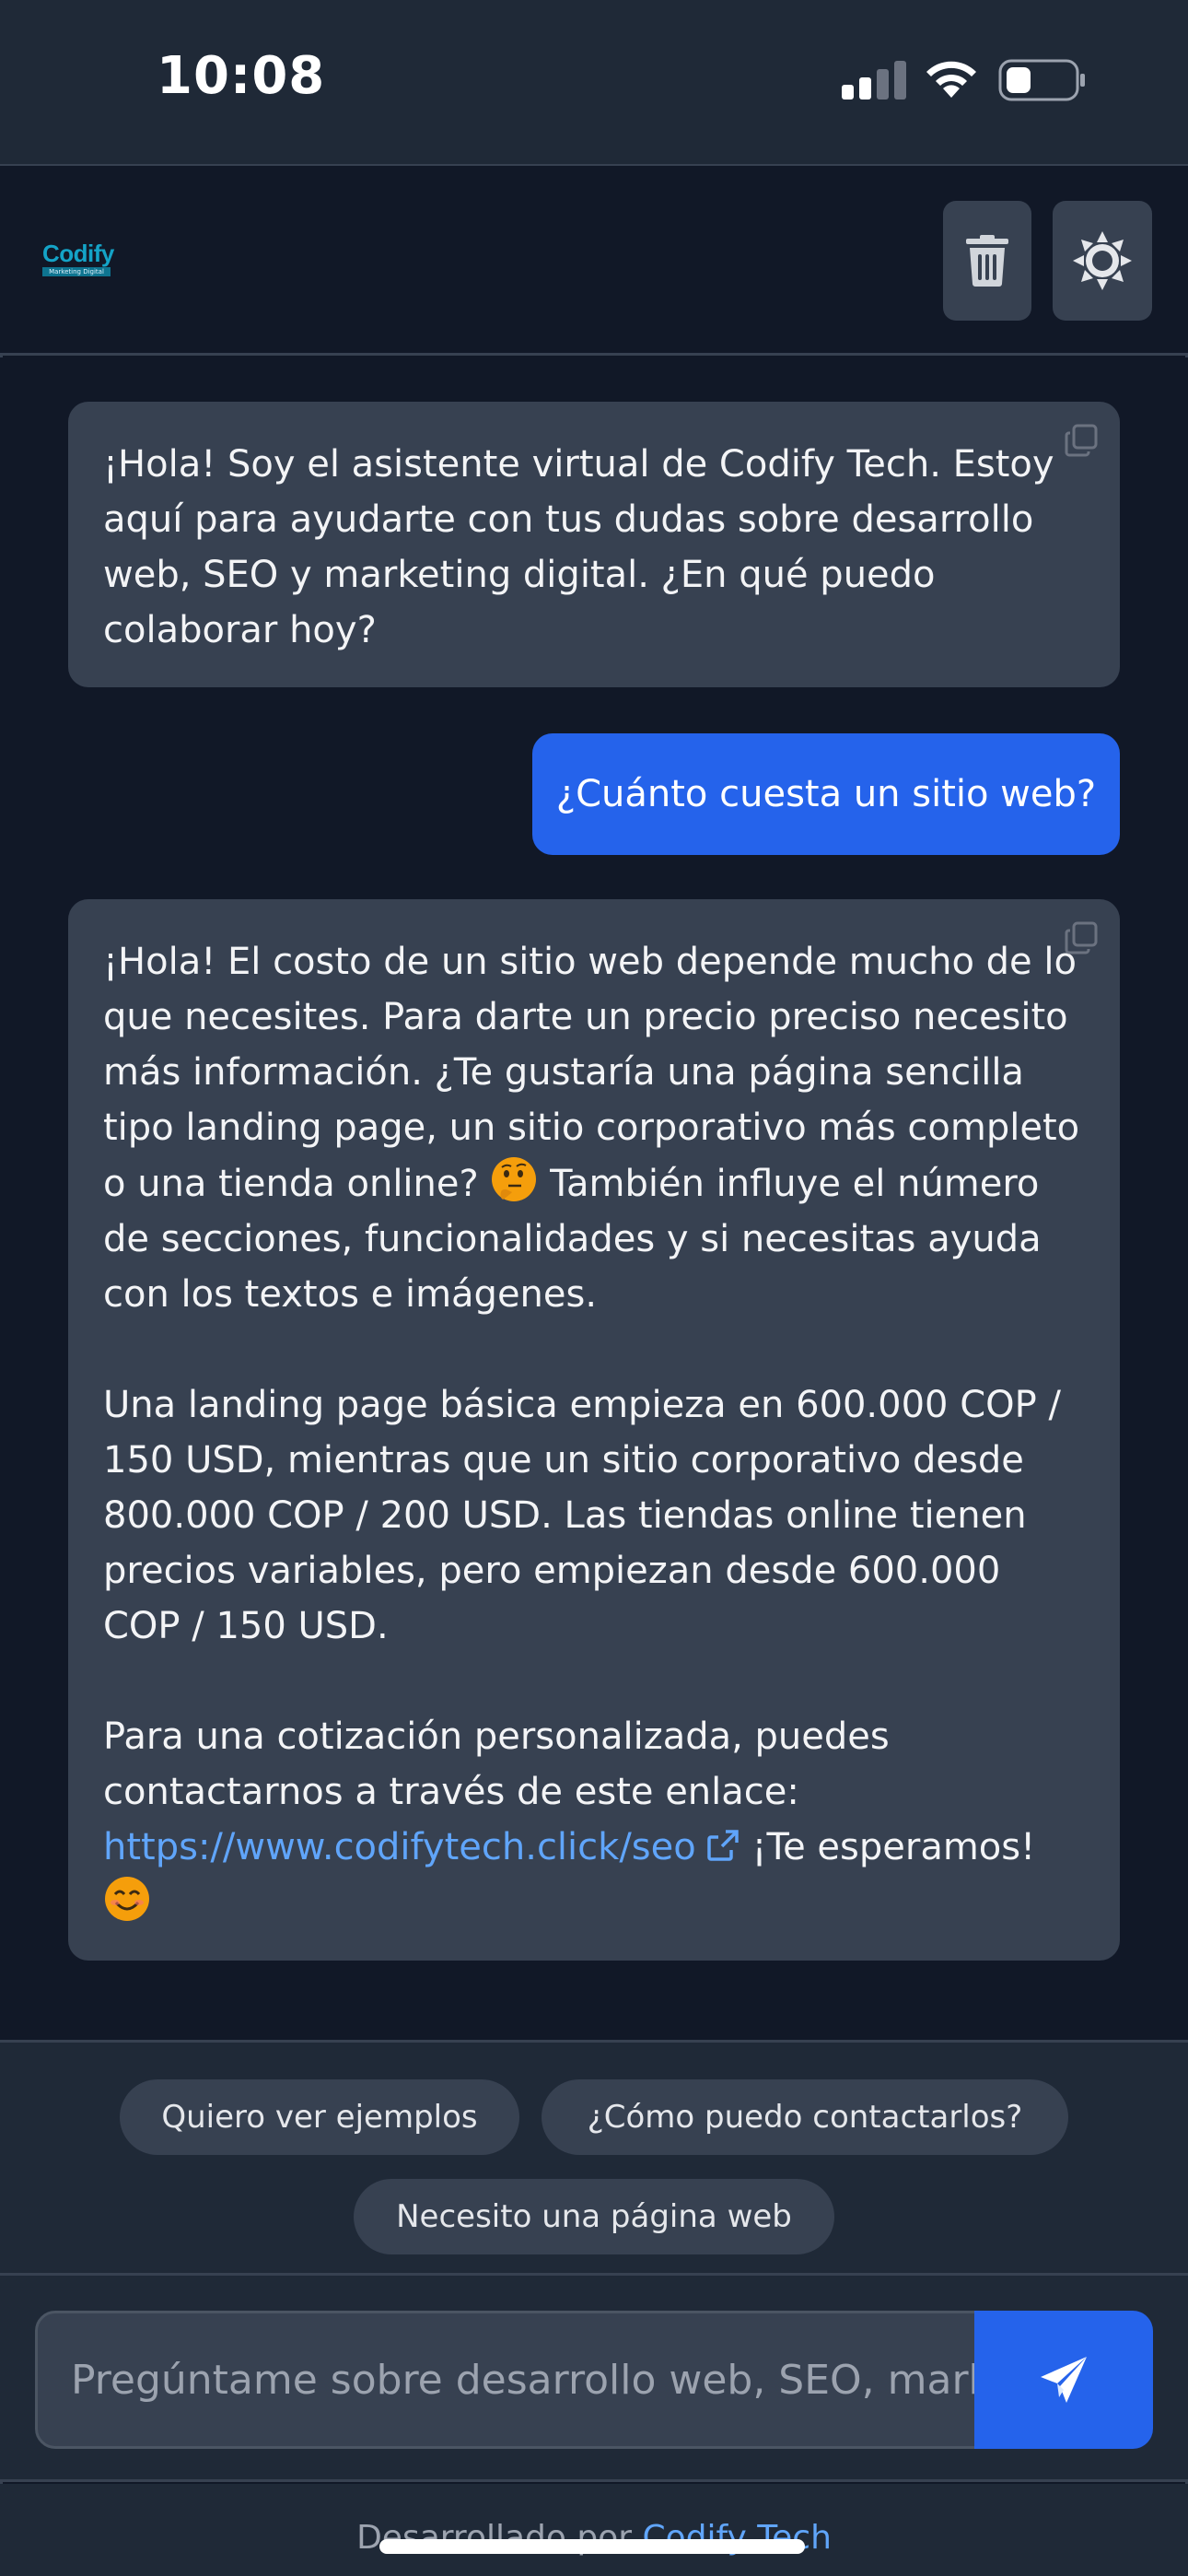 This screenshot has width=1188, height=2576. What do you see at coordinates (594, 2216) in the screenshot?
I see `quick-reply-website: Necesito una página web` at bounding box center [594, 2216].